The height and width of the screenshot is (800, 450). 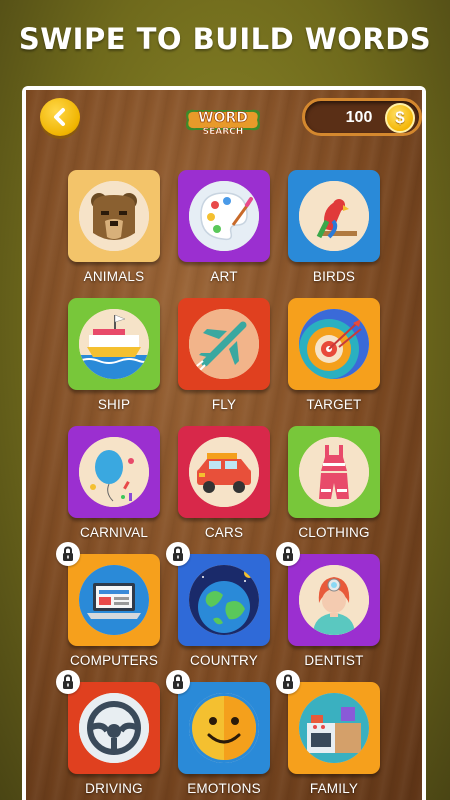 I want to click on category-tile-animals, so click(x=114, y=216).